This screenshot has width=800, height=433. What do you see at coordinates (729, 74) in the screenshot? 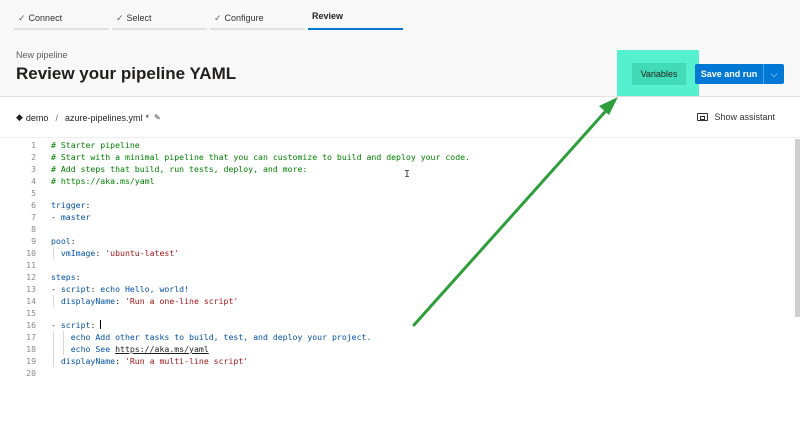
I see `save-and-run-button: Save and run` at bounding box center [729, 74].